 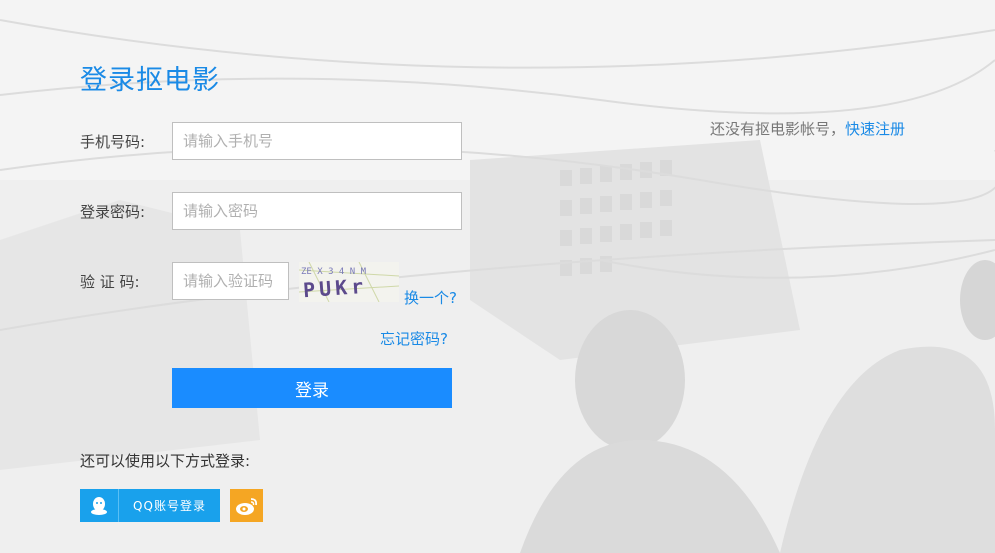 I want to click on captcha-image: ZE X 3 4 N M PUKr, so click(x=349, y=282).